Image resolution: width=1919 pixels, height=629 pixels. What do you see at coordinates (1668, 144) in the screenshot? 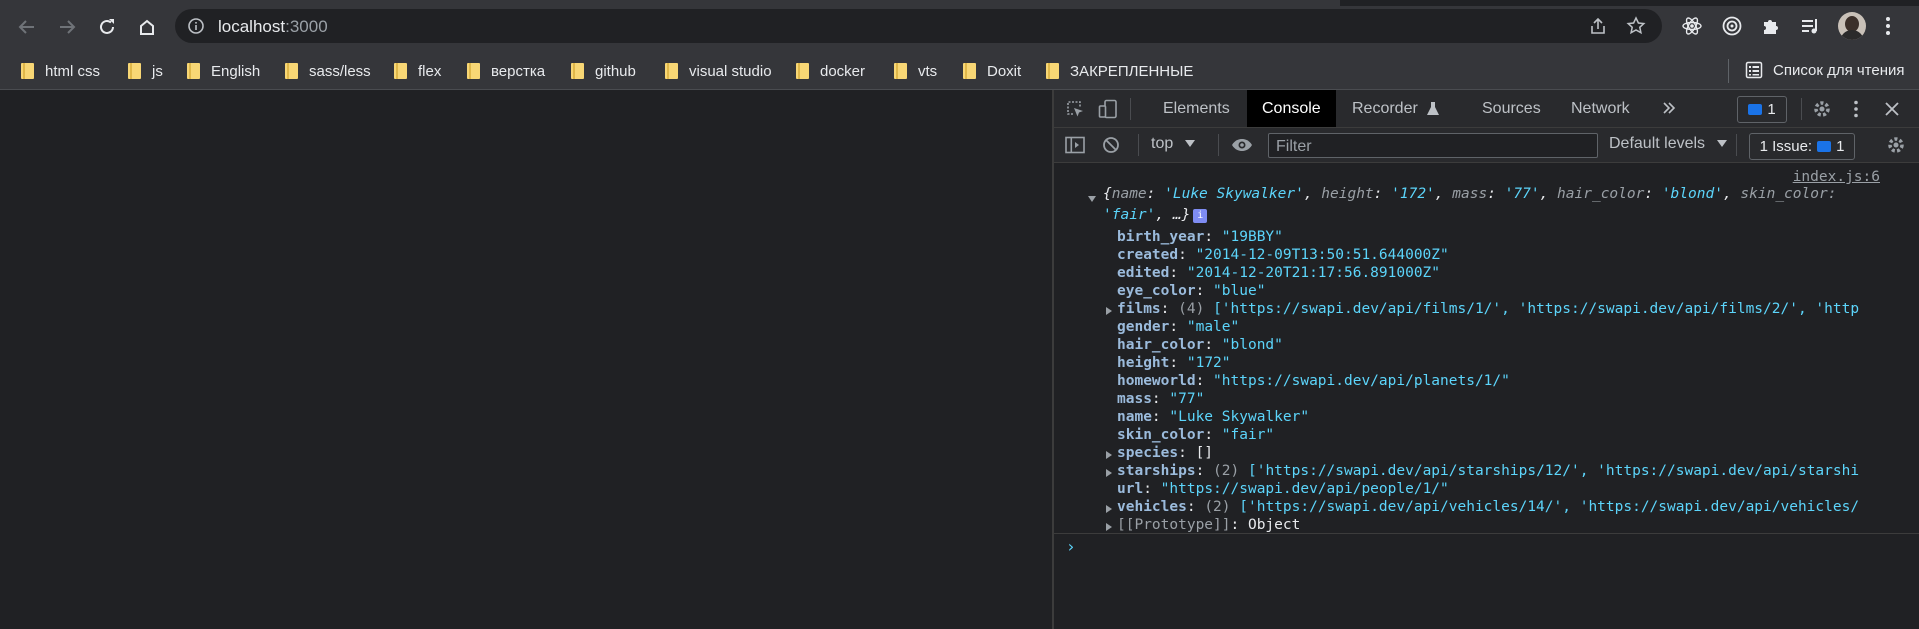
I see `log-levels-dropdown: Default levels` at bounding box center [1668, 144].